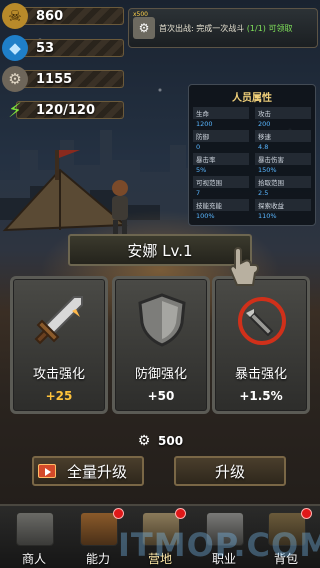 The height and width of the screenshot is (568, 320). I want to click on attr-value: 1200, so click(204, 124).